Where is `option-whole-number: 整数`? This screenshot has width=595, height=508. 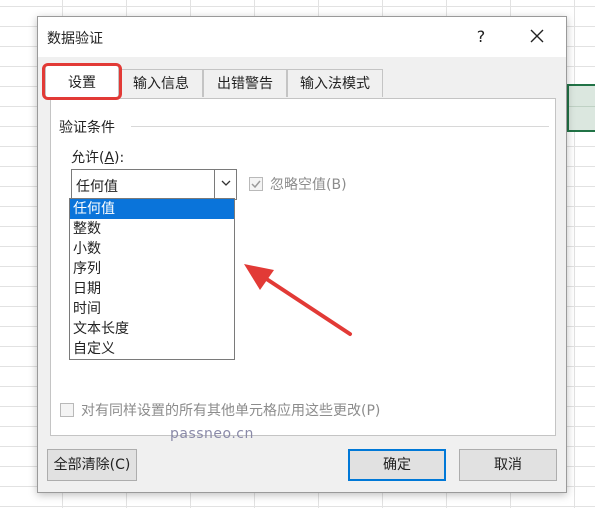 option-whole-number: 整数 is located at coordinates (152, 229).